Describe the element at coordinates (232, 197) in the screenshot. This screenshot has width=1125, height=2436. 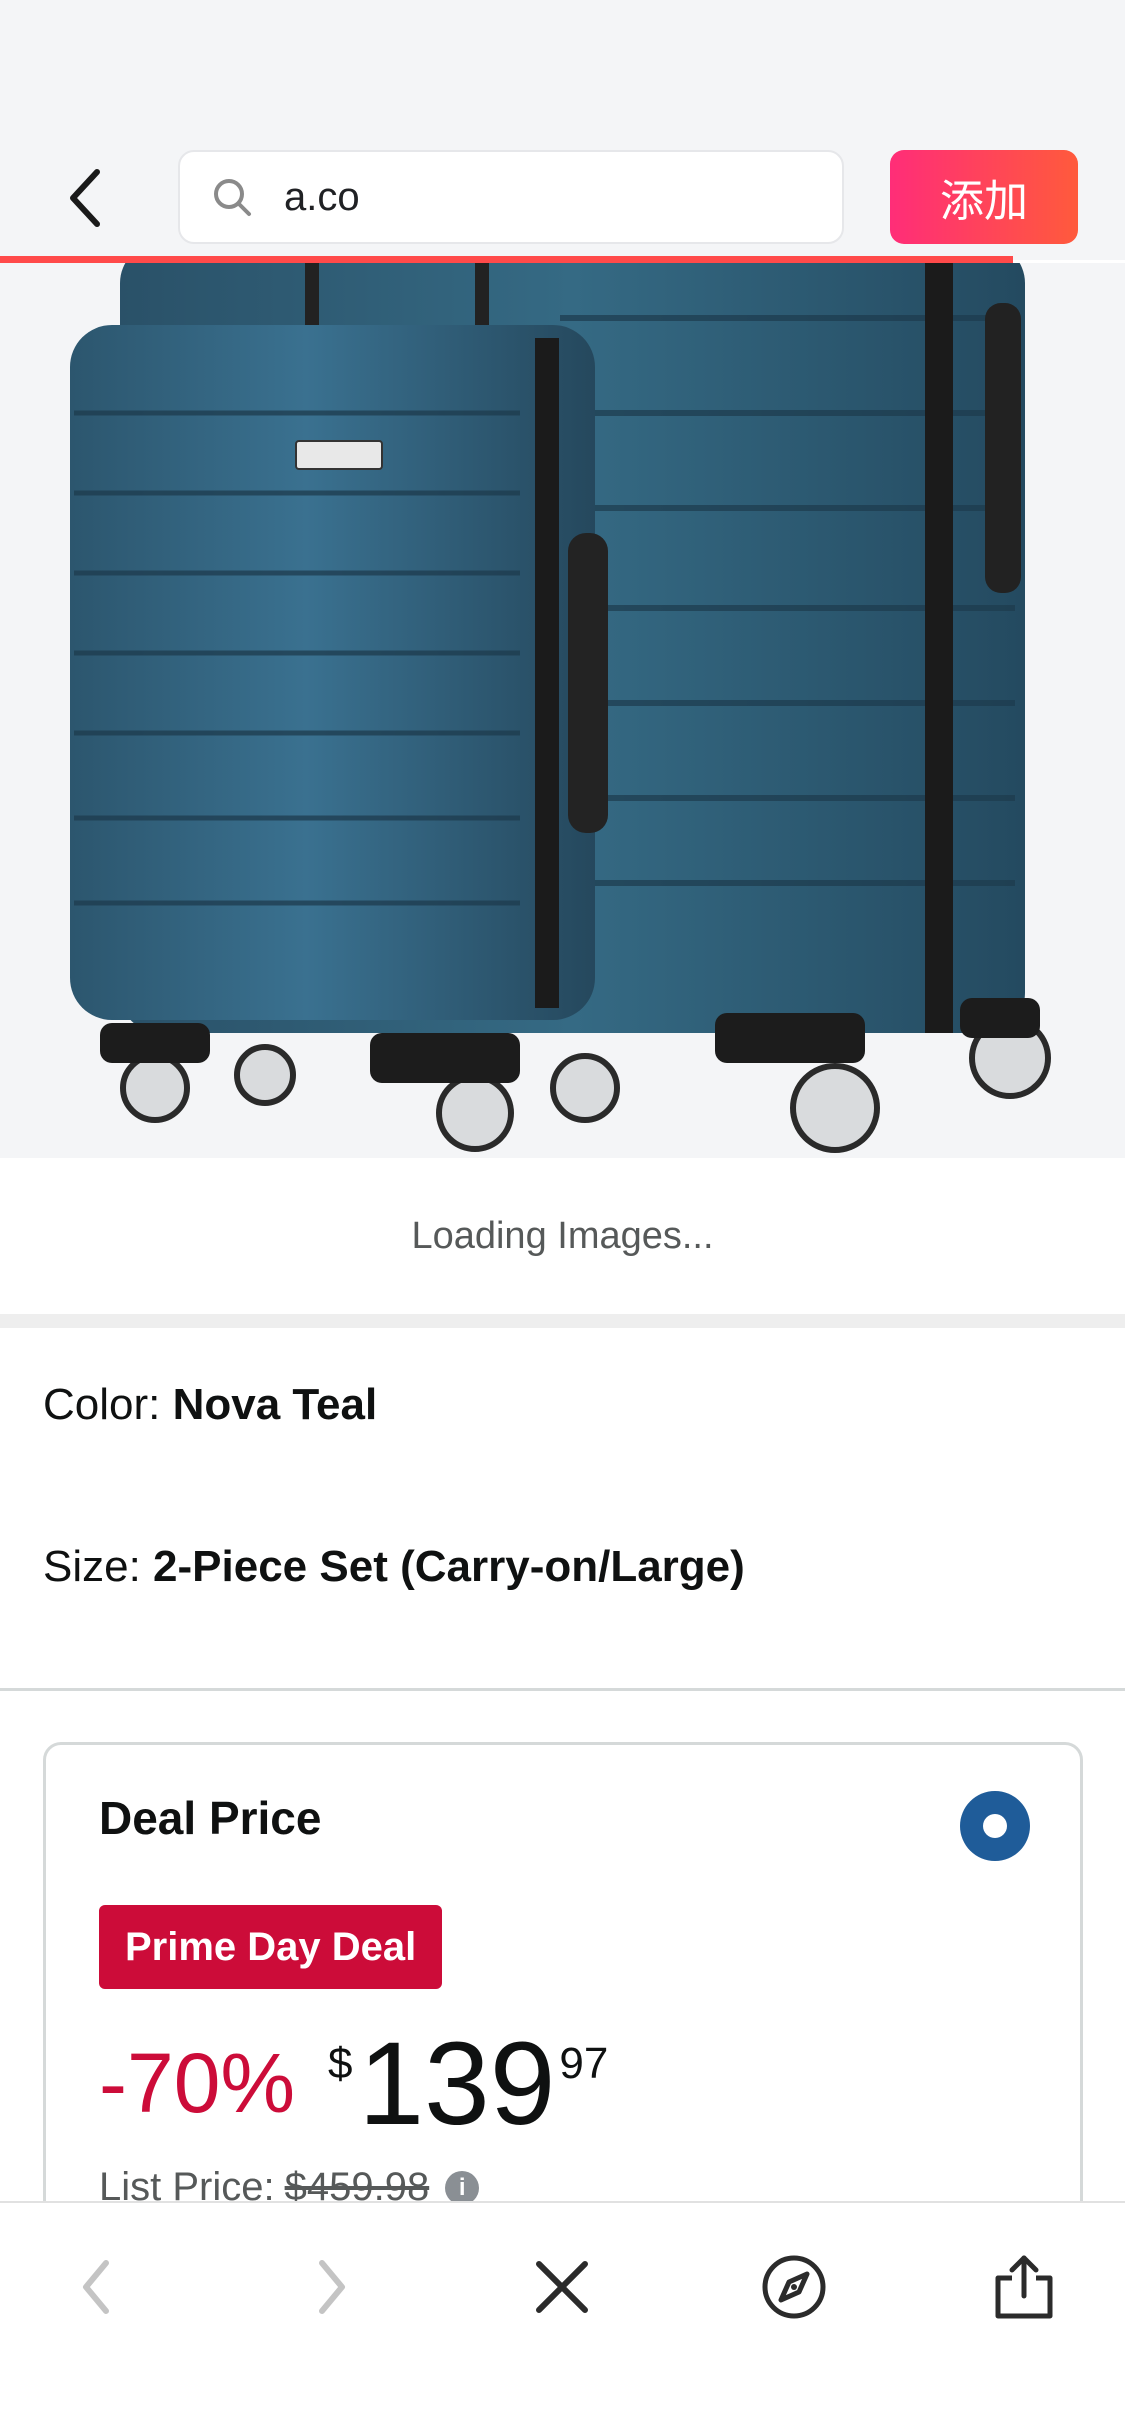
I see `search-icon` at that location.